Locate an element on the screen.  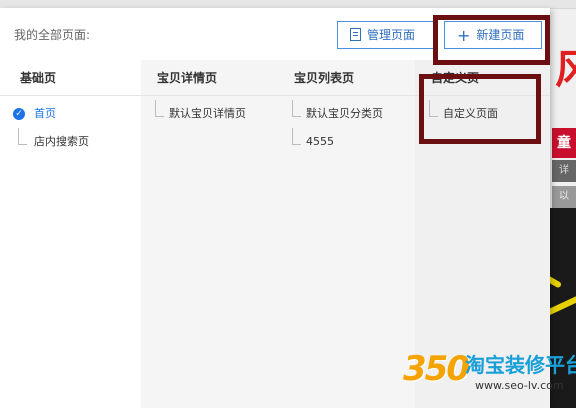
column-title: 自定义页 is located at coordinates (482, 78).